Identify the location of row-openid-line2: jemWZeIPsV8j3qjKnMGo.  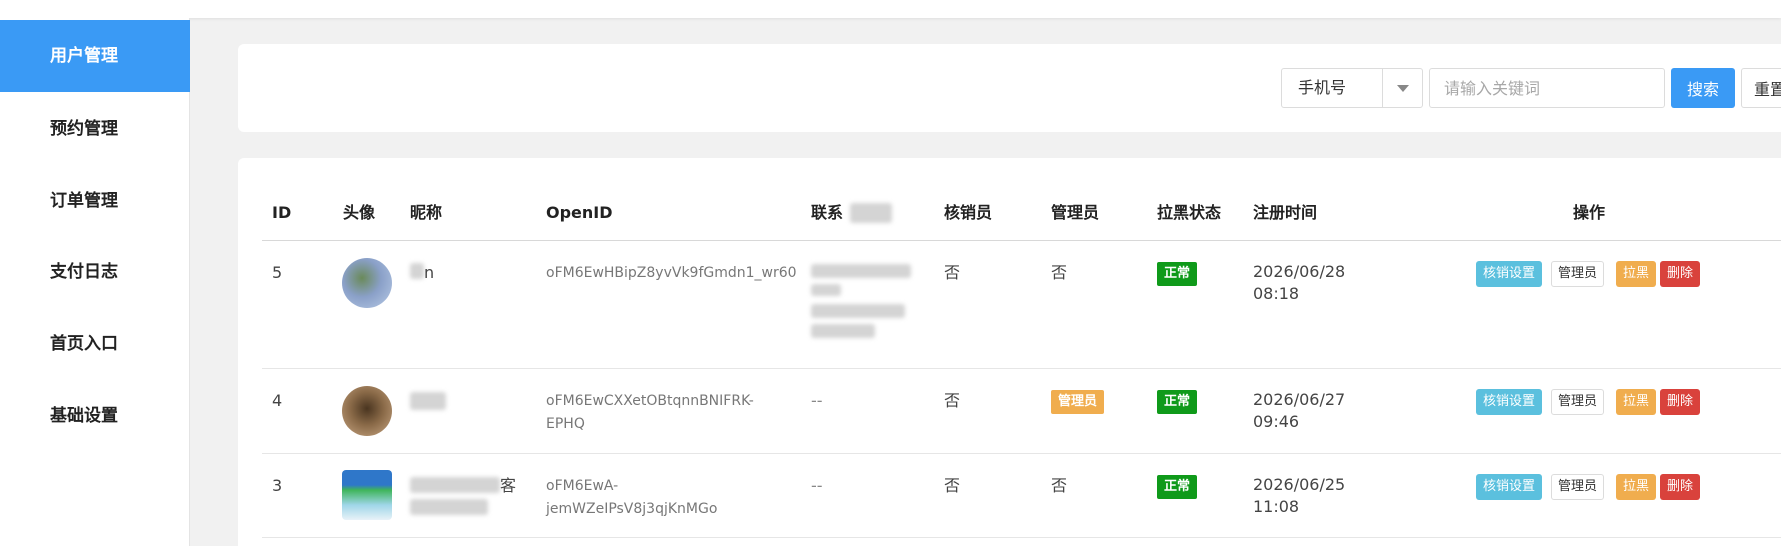
(632, 509).